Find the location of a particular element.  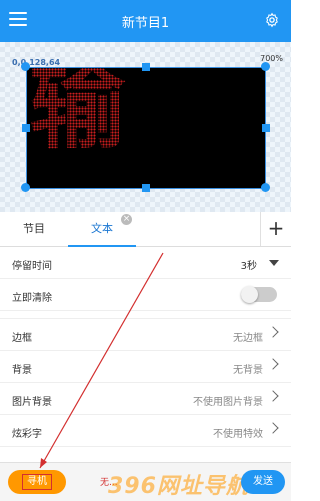

colorful-text-label: 炫彩字 is located at coordinates (27, 434).